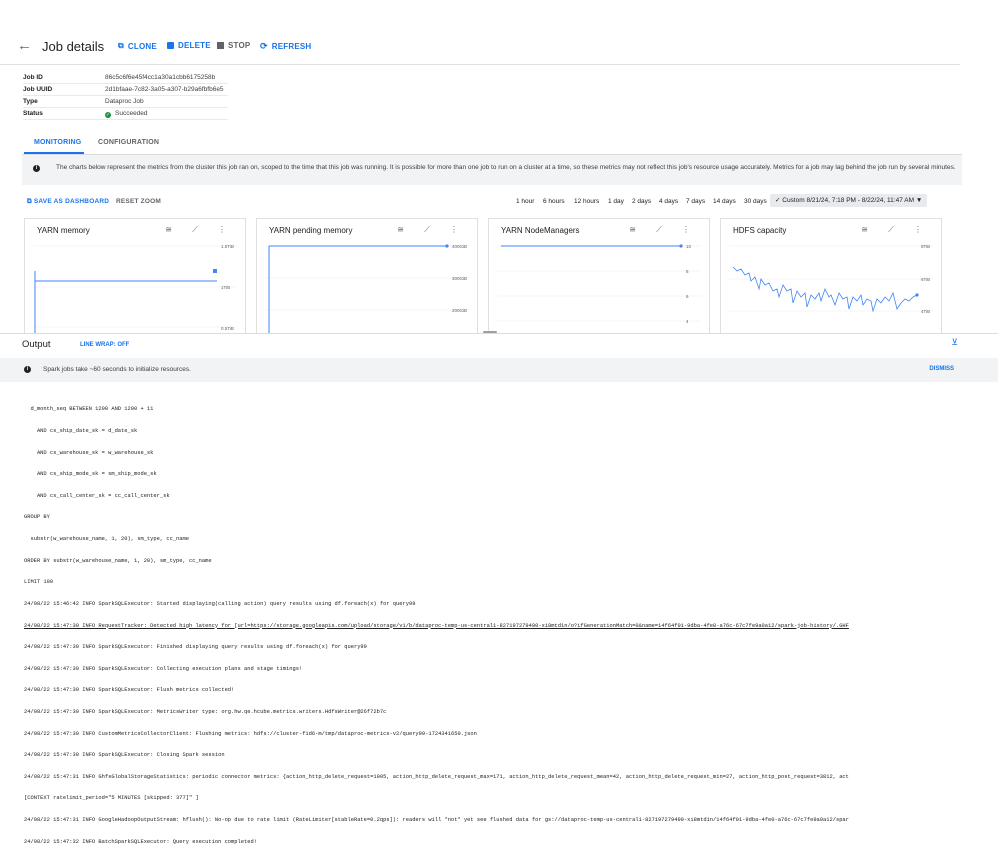  What do you see at coordinates (941, 369) in the screenshot?
I see `dismiss-button: DISMISS` at bounding box center [941, 369].